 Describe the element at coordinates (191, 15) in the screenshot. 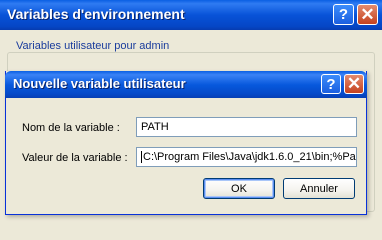

I see `environment-variables-titlebar: Variables d'environnement ? ✕` at that location.